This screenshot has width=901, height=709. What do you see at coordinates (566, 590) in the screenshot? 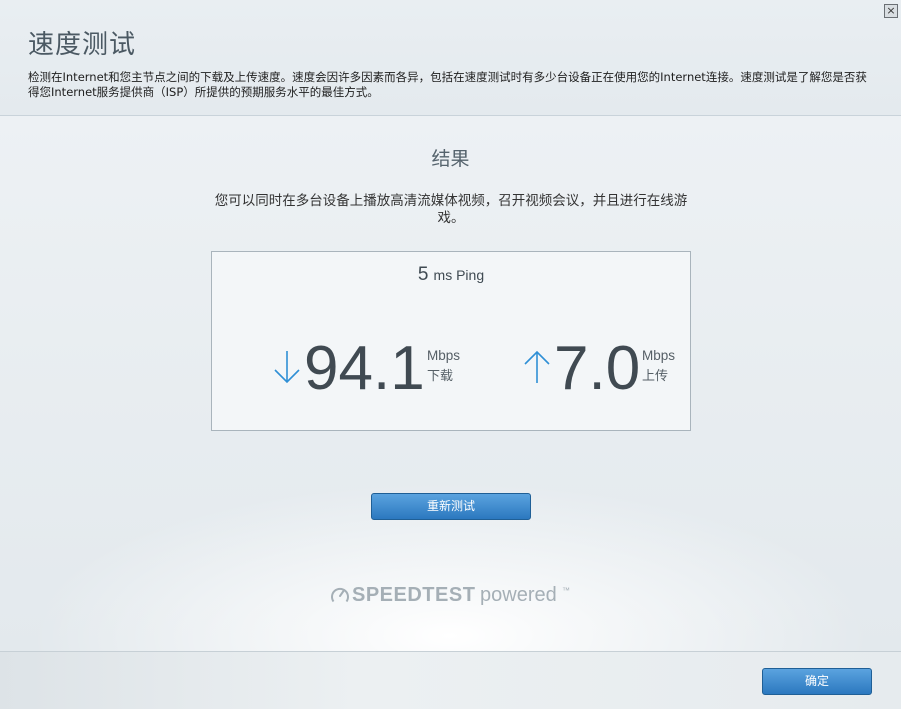
I see `trademark-mark: ™` at bounding box center [566, 590].